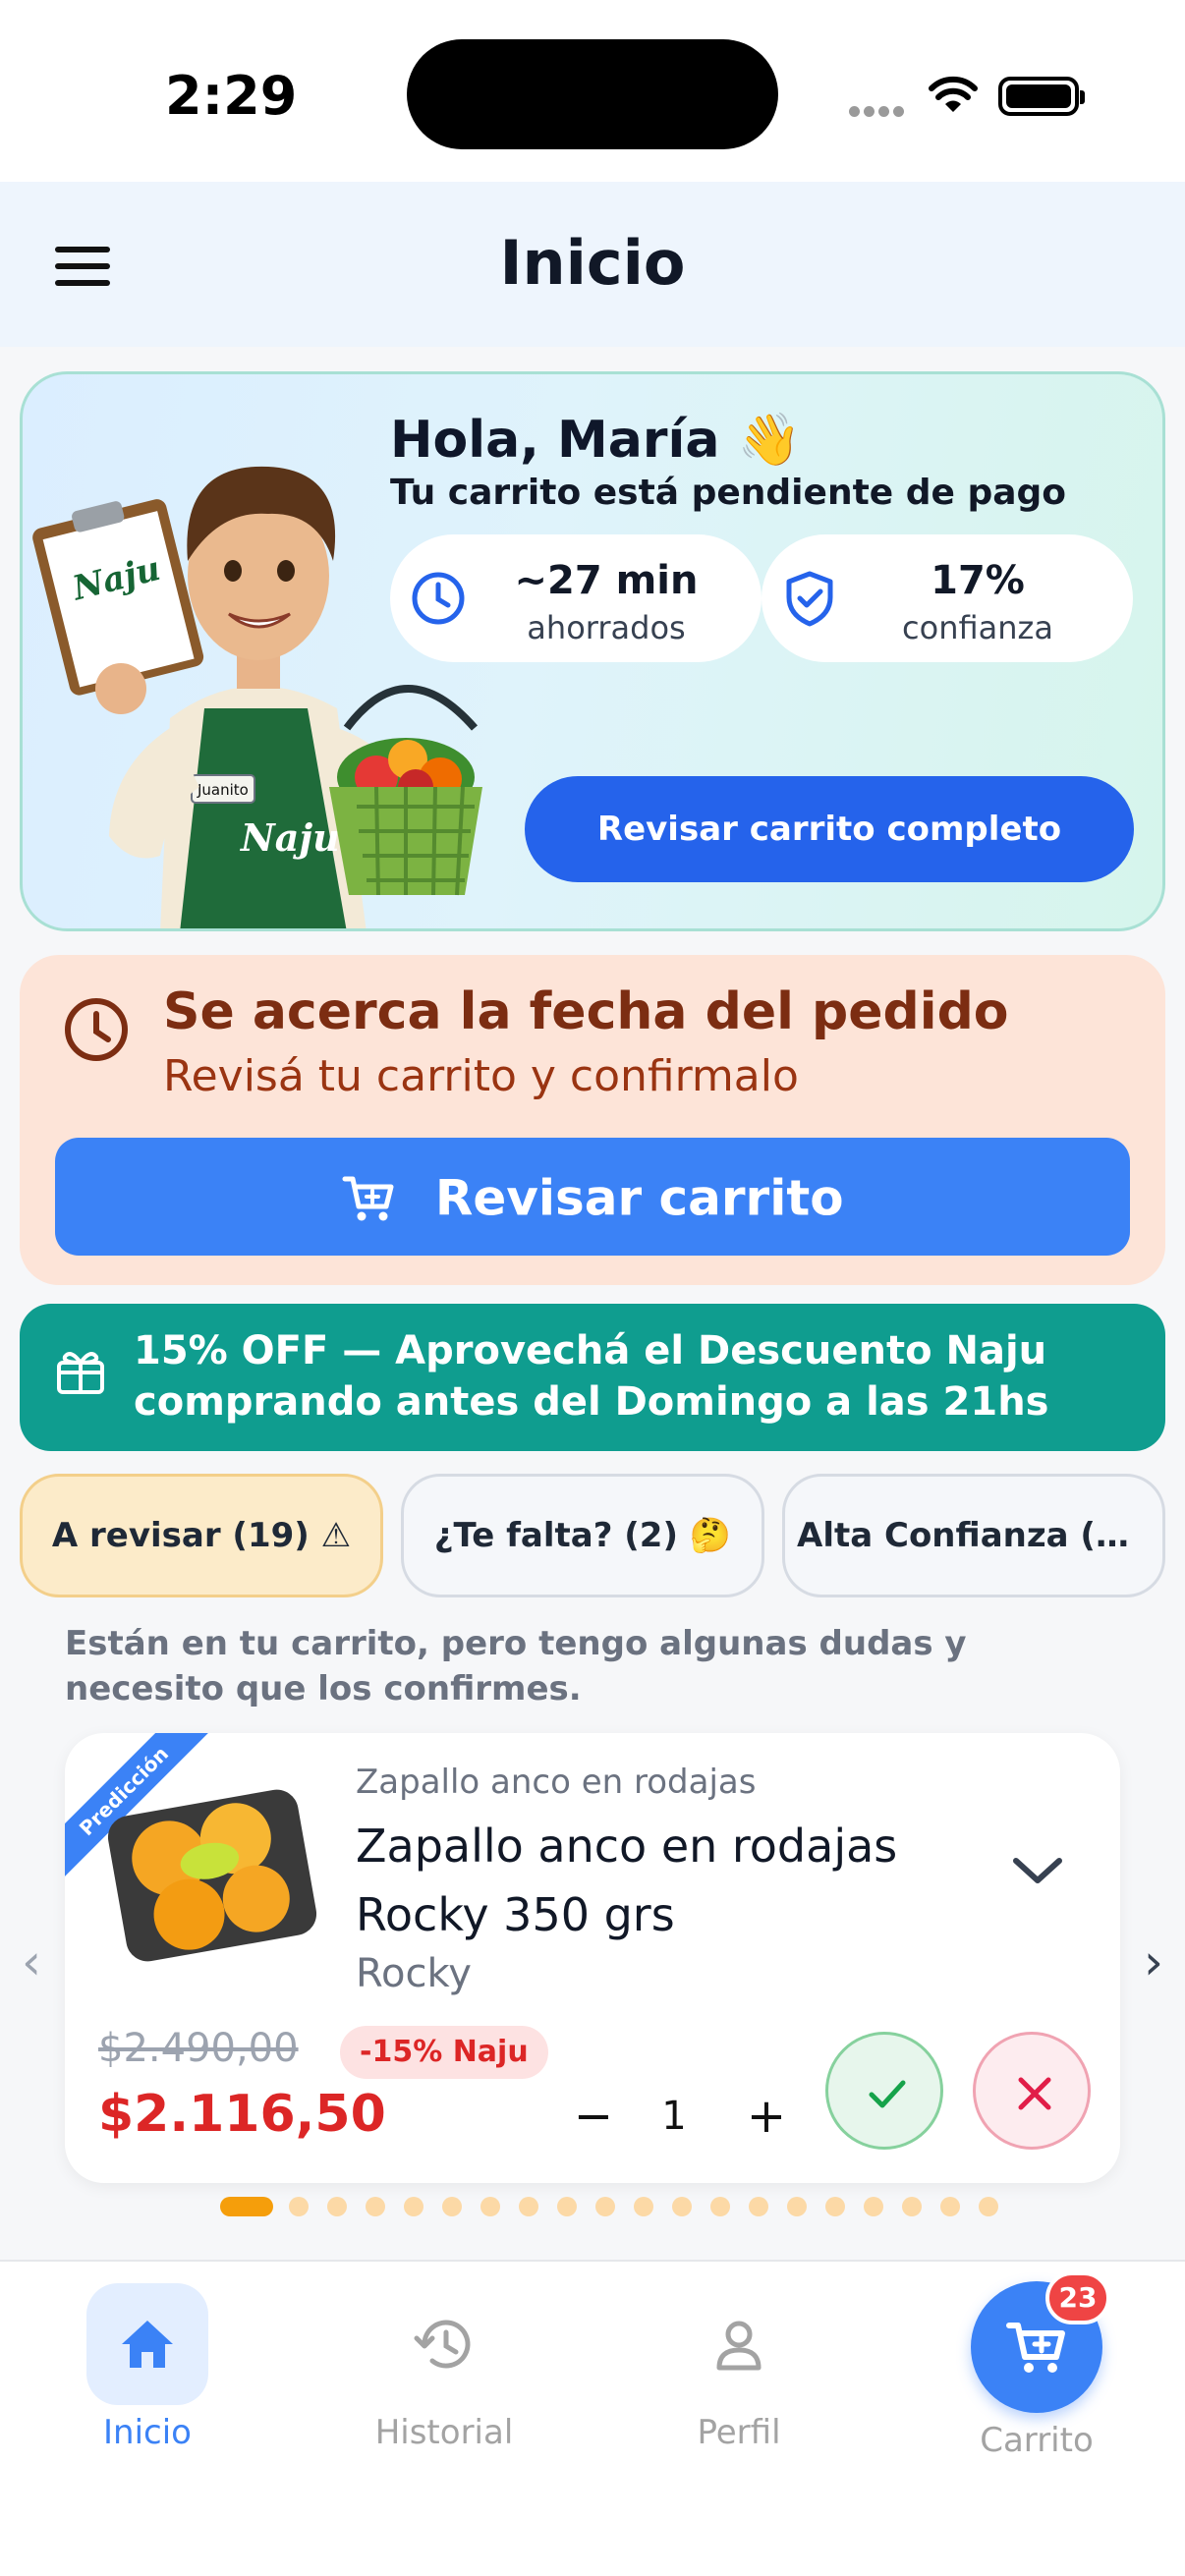  I want to click on reminder-title: Se acerca la fecha del pedido, so click(586, 1011).